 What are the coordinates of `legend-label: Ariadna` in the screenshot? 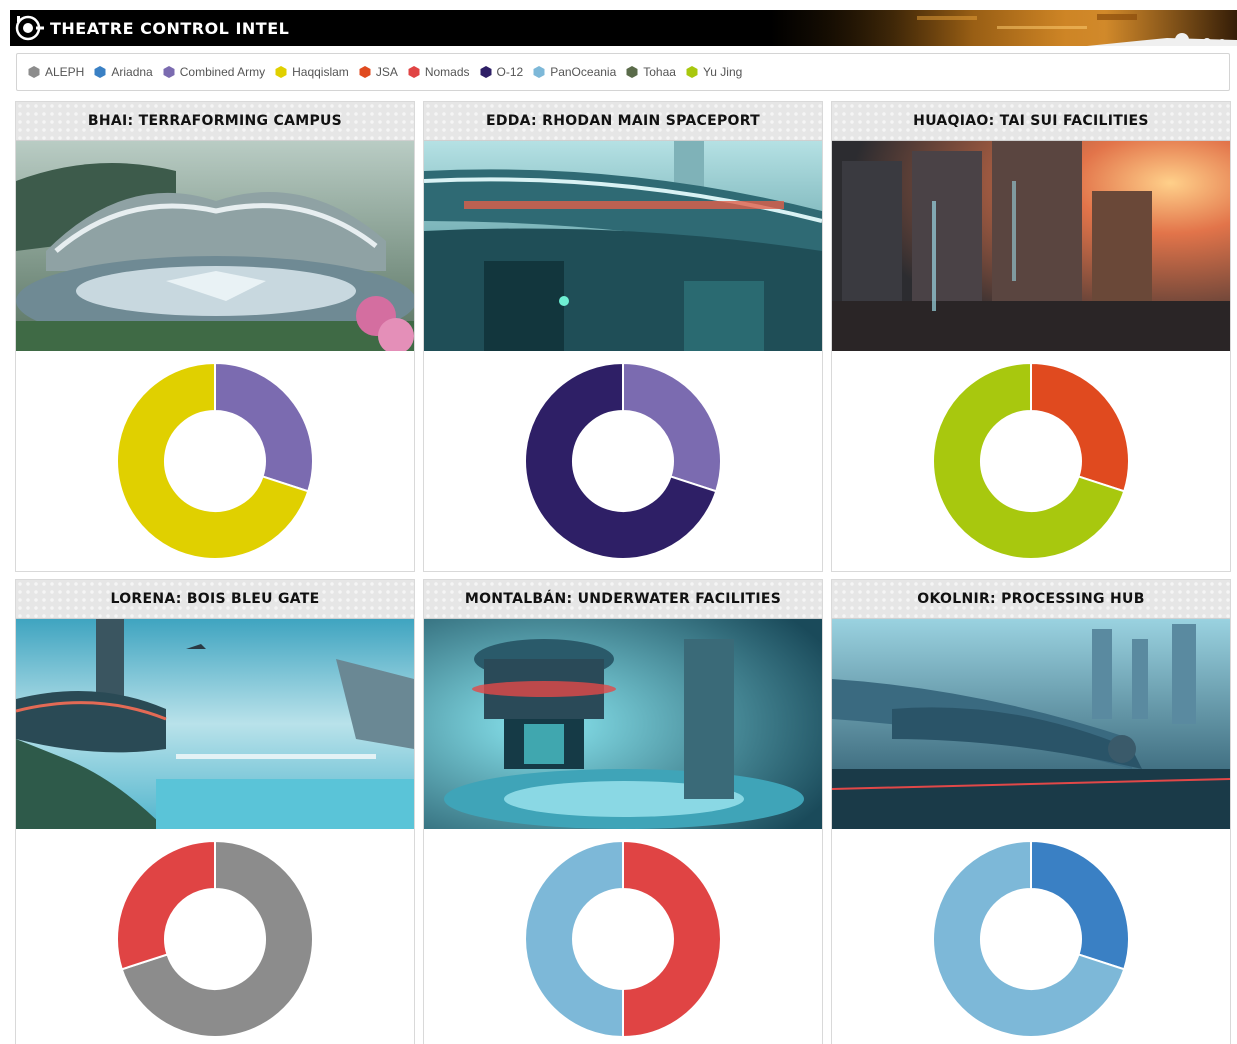 It's located at (132, 72).